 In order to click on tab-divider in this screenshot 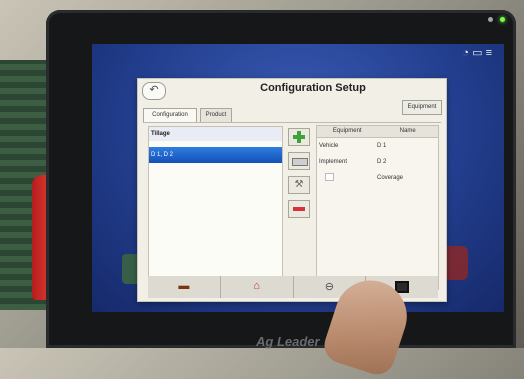, I will do `click(292, 122)`.